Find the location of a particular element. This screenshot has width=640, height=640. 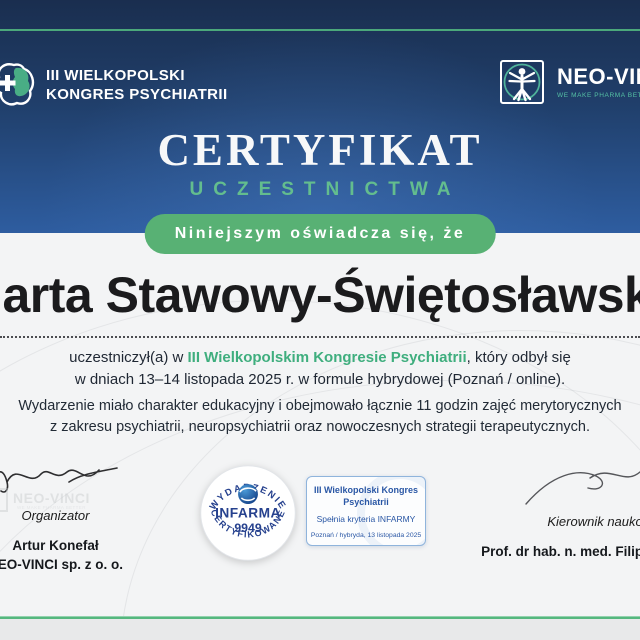

organizer-name: Artur Konefał is located at coordinates (55, 545).